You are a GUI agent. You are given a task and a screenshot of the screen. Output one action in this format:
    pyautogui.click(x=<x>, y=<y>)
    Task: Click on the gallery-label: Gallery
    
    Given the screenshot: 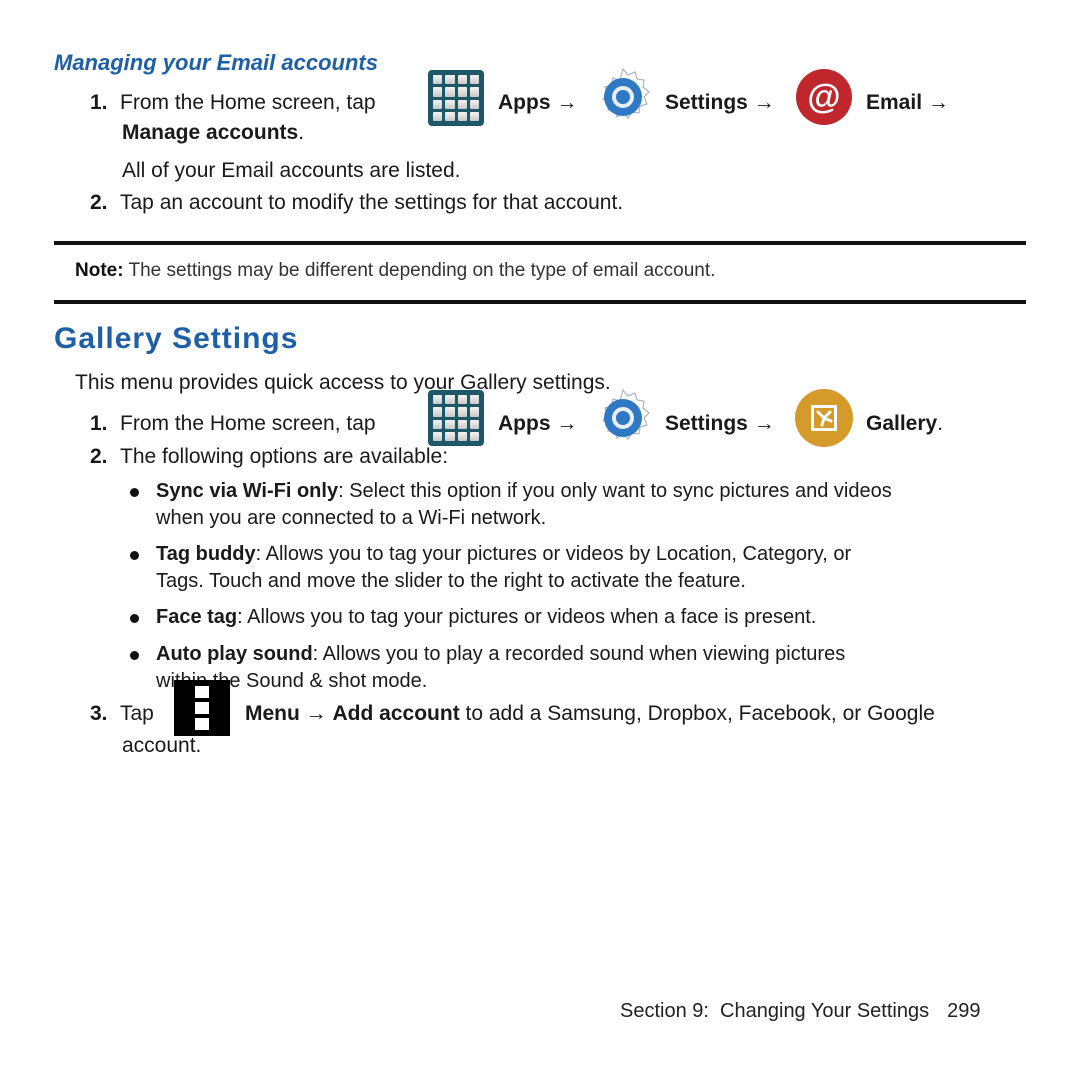 What is the action you would take?
    pyautogui.click(x=902, y=423)
    